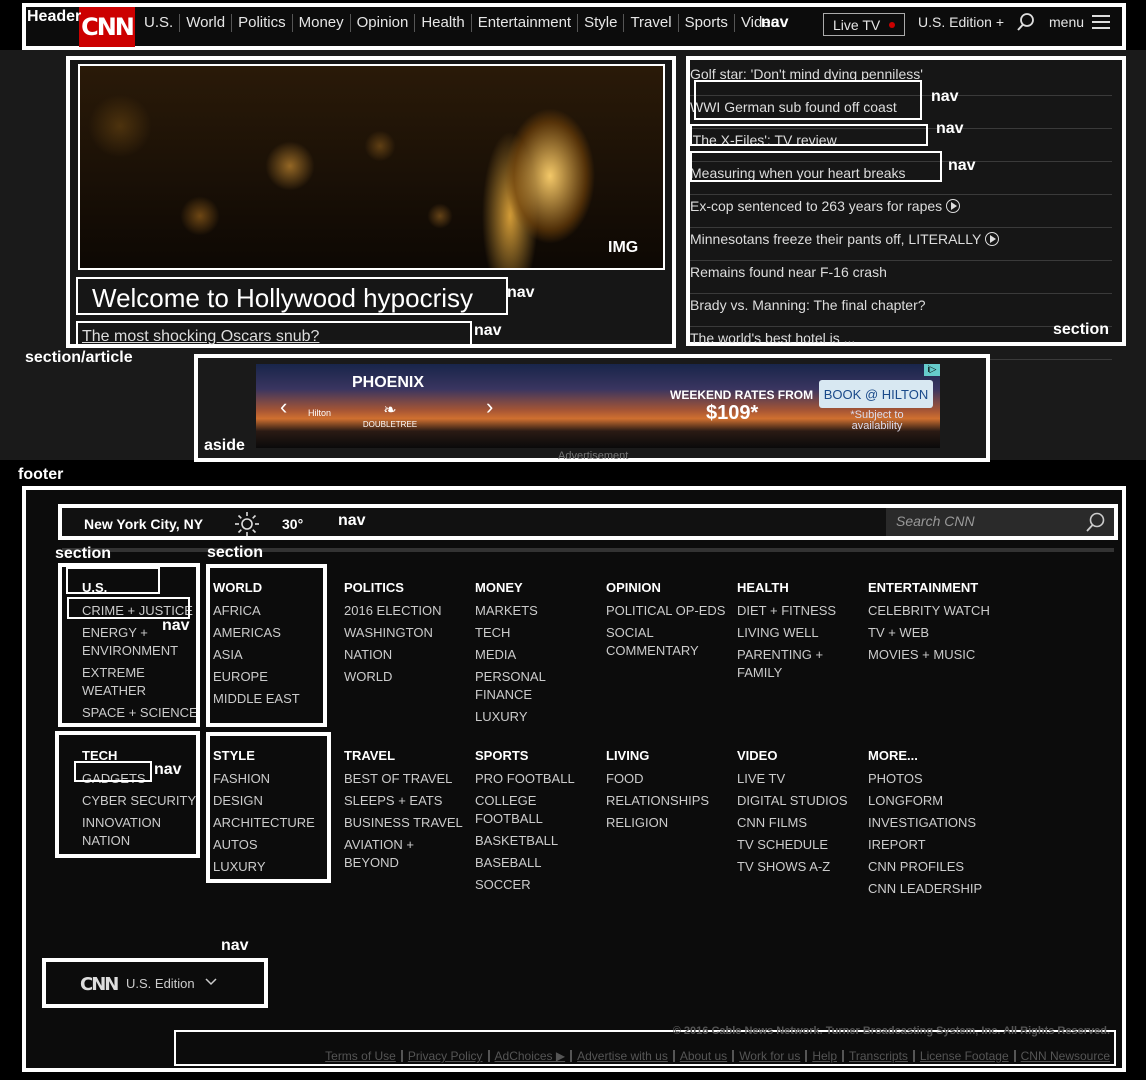 This screenshot has height=1080, width=1146. What do you see at coordinates (406, 755) in the screenshot?
I see `footer-column-title: TRAVEL` at bounding box center [406, 755].